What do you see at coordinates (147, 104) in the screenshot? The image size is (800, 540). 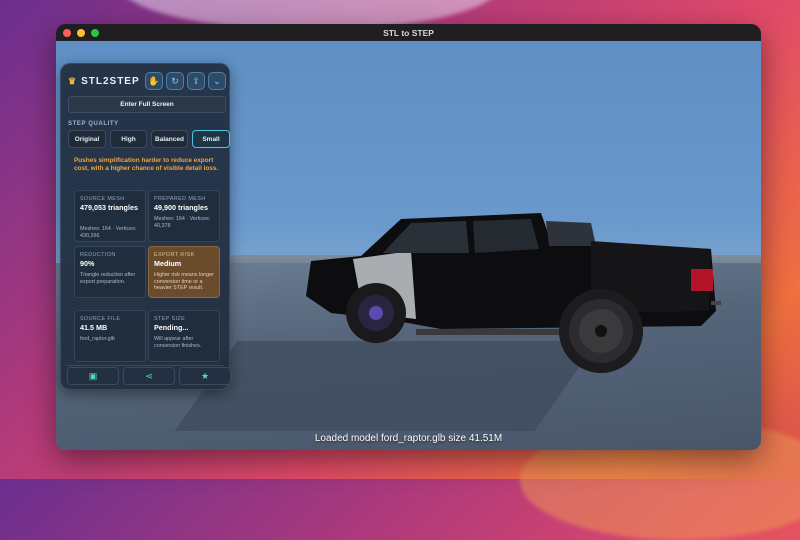 I see `enter-fullscreen-button: Enter Full Screen` at bounding box center [147, 104].